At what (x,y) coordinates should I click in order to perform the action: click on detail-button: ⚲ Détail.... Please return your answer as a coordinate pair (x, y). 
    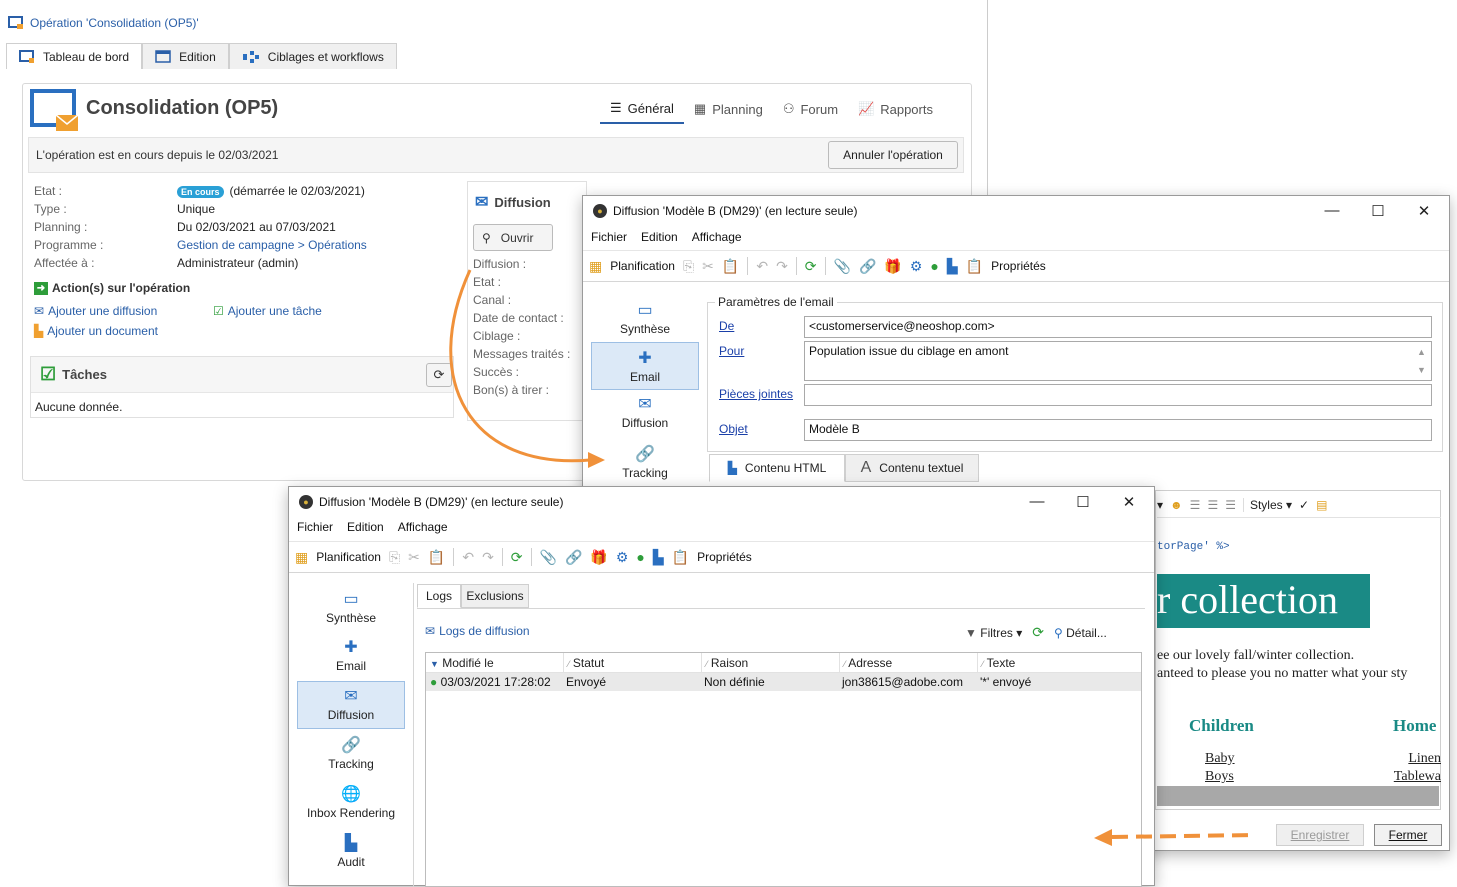
    Looking at the image, I should click on (1080, 633).